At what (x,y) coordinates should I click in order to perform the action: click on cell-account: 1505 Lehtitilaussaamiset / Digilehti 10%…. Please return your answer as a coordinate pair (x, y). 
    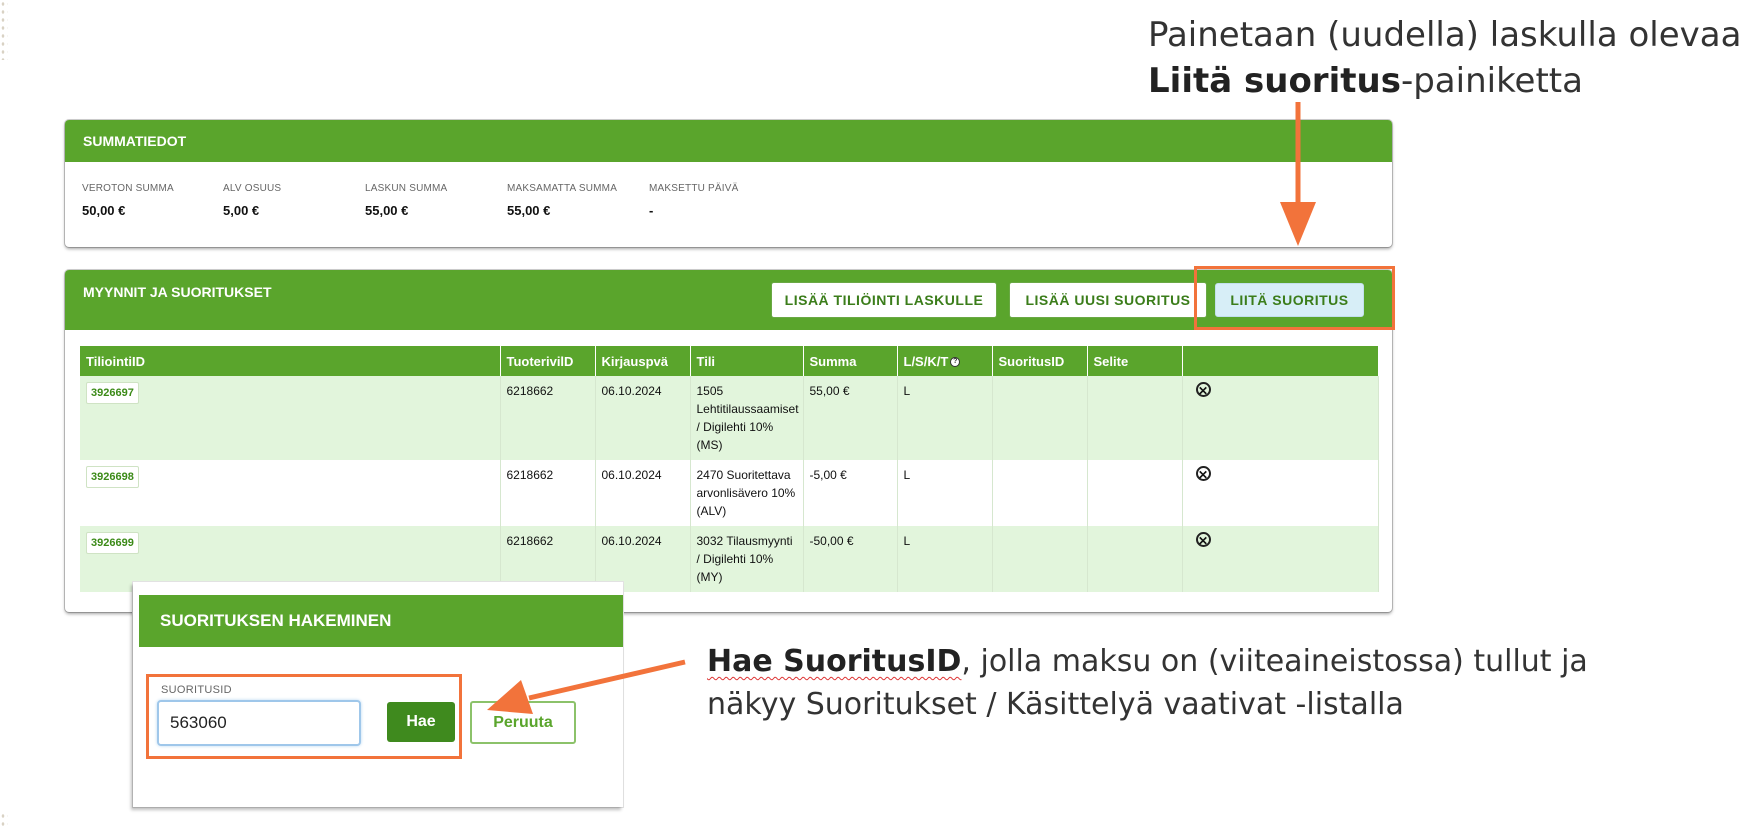
    Looking at the image, I should click on (747, 418).